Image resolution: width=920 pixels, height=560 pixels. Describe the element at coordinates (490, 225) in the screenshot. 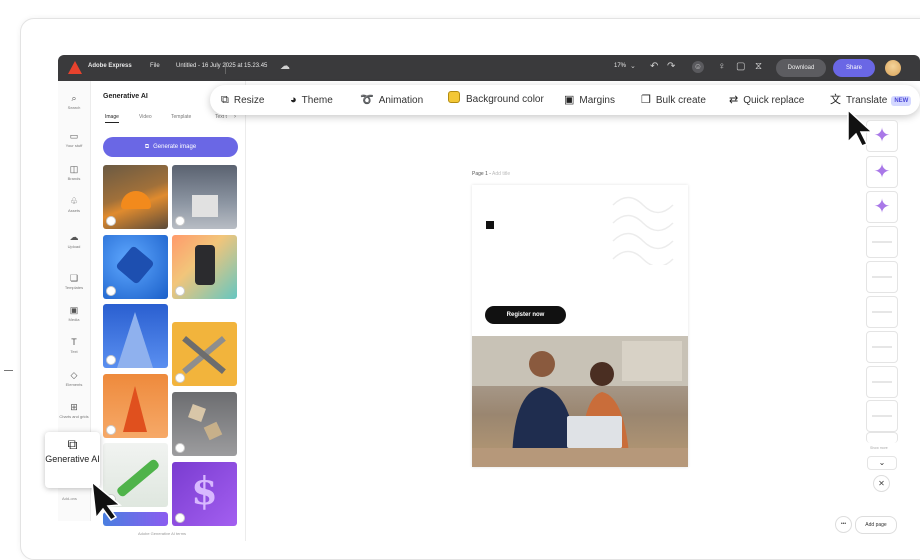

I see `logo-square` at that location.